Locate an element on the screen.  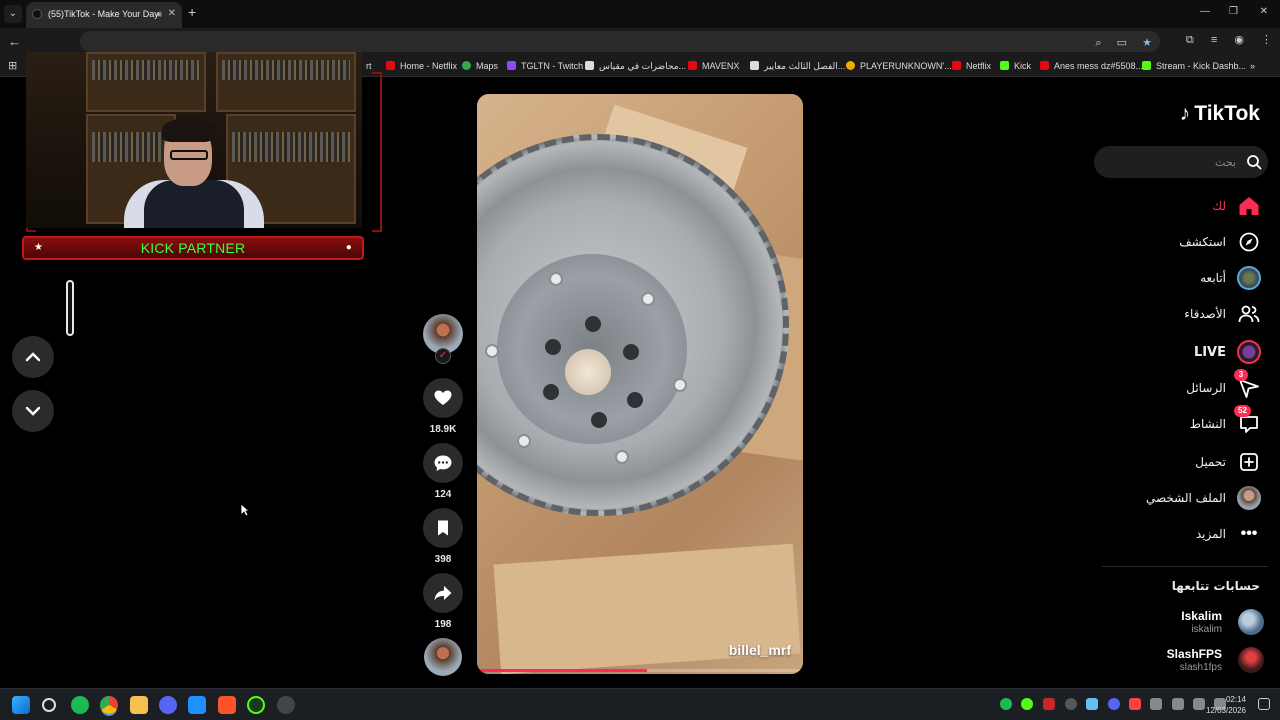
next-video-button is located at coordinates (33, 411).